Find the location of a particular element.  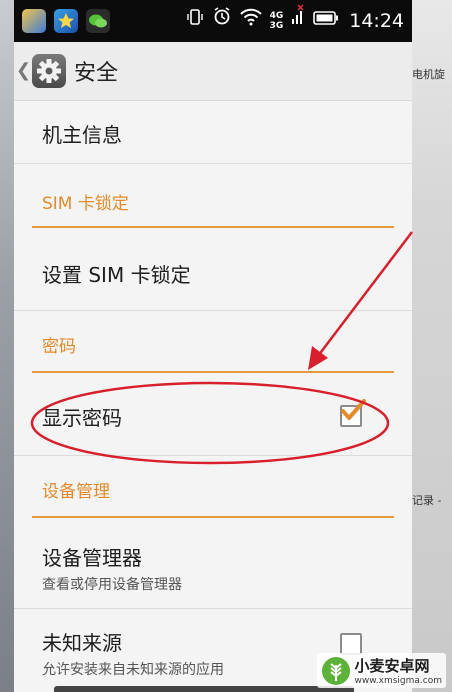

watermark-name: 小麦安卓网 is located at coordinates (392, 666).